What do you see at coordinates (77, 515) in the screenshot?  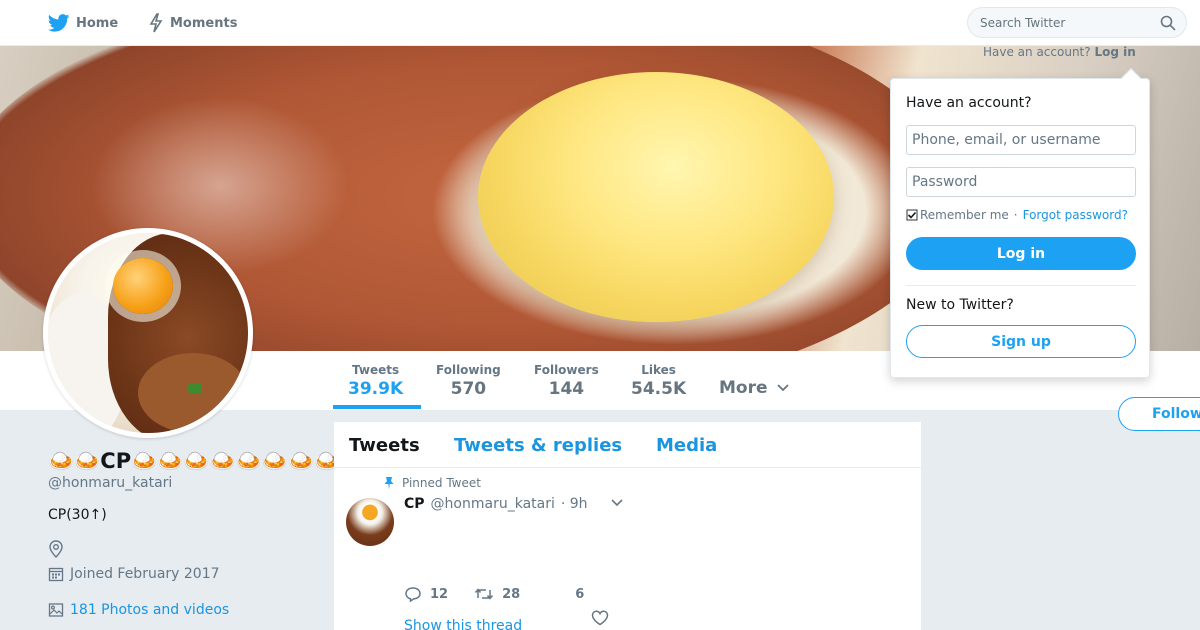 I see `profile-bio: CP(30↑)` at bounding box center [77, 515].